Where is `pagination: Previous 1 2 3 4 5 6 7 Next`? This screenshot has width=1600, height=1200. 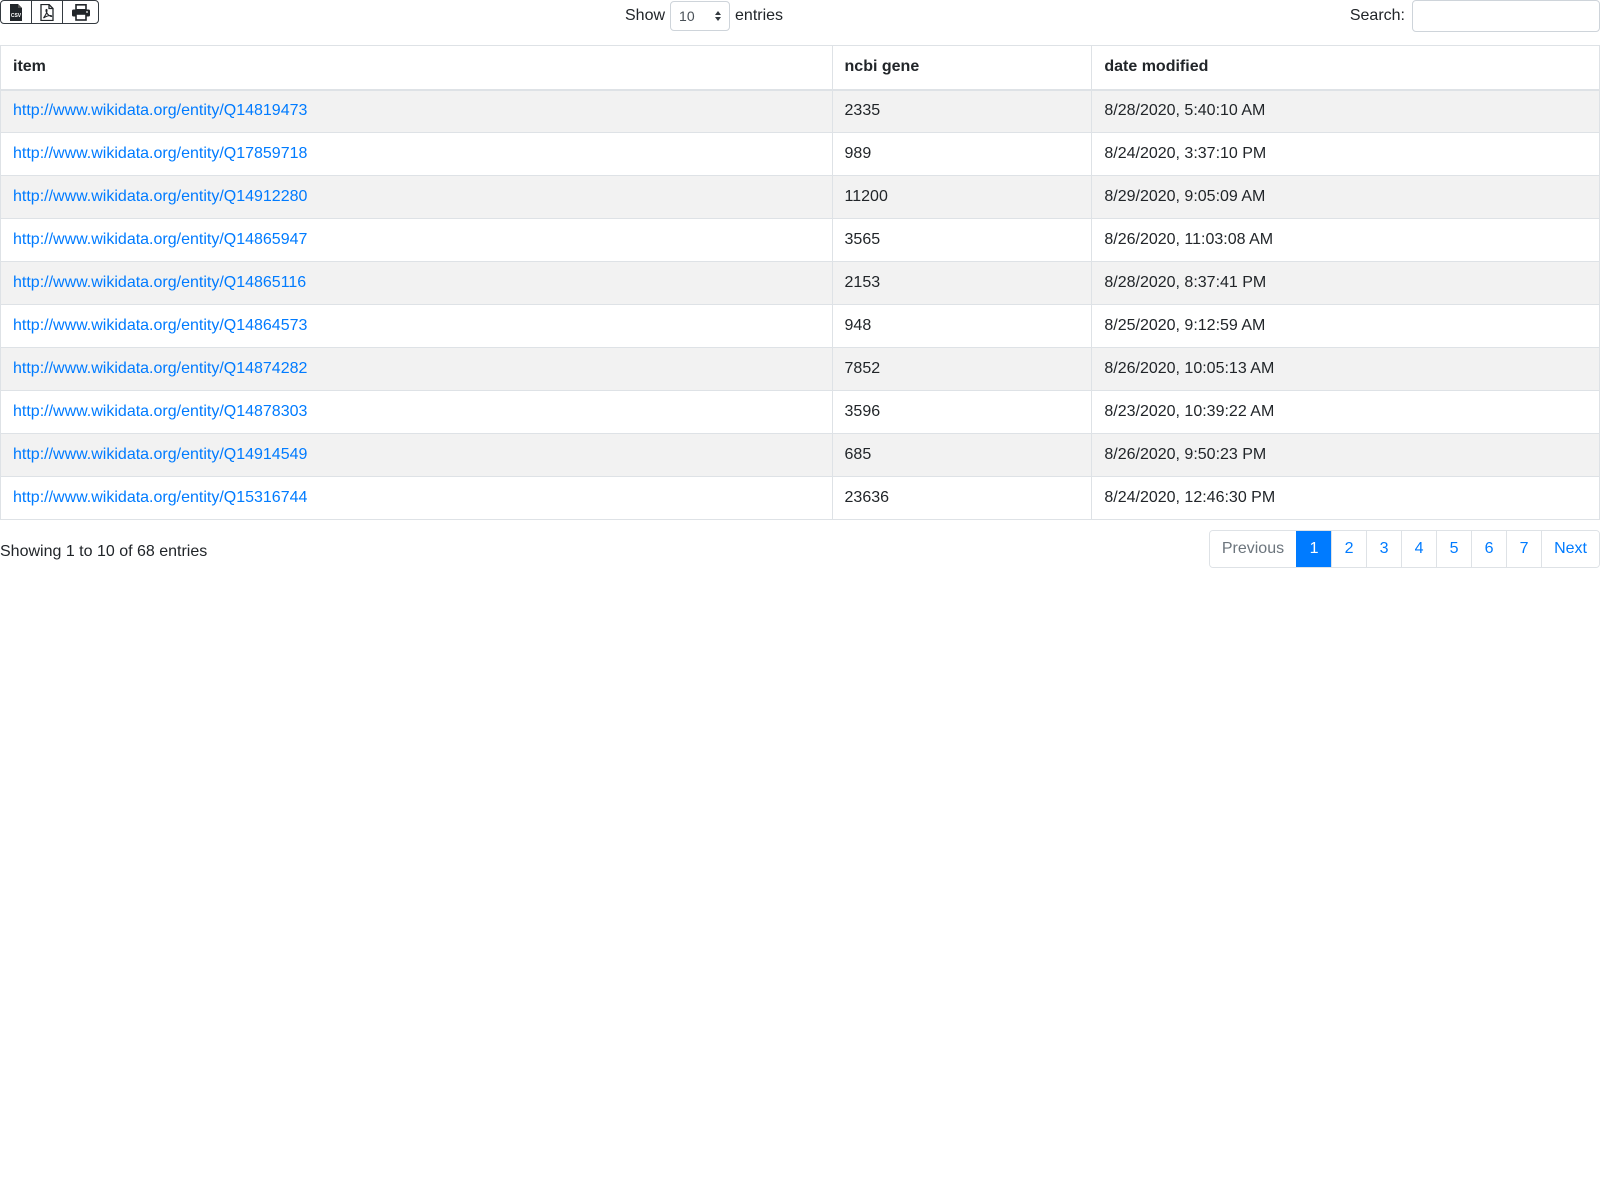
pagination: Previous 1 2 3 4 5 6 7 Next is located at coordinates (1404, 549).